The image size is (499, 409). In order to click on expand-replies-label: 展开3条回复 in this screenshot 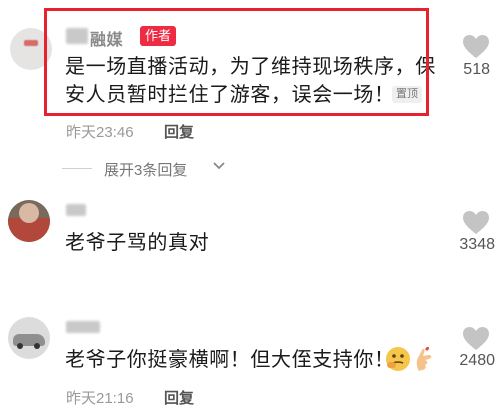, I will do `click(145, 169)`.